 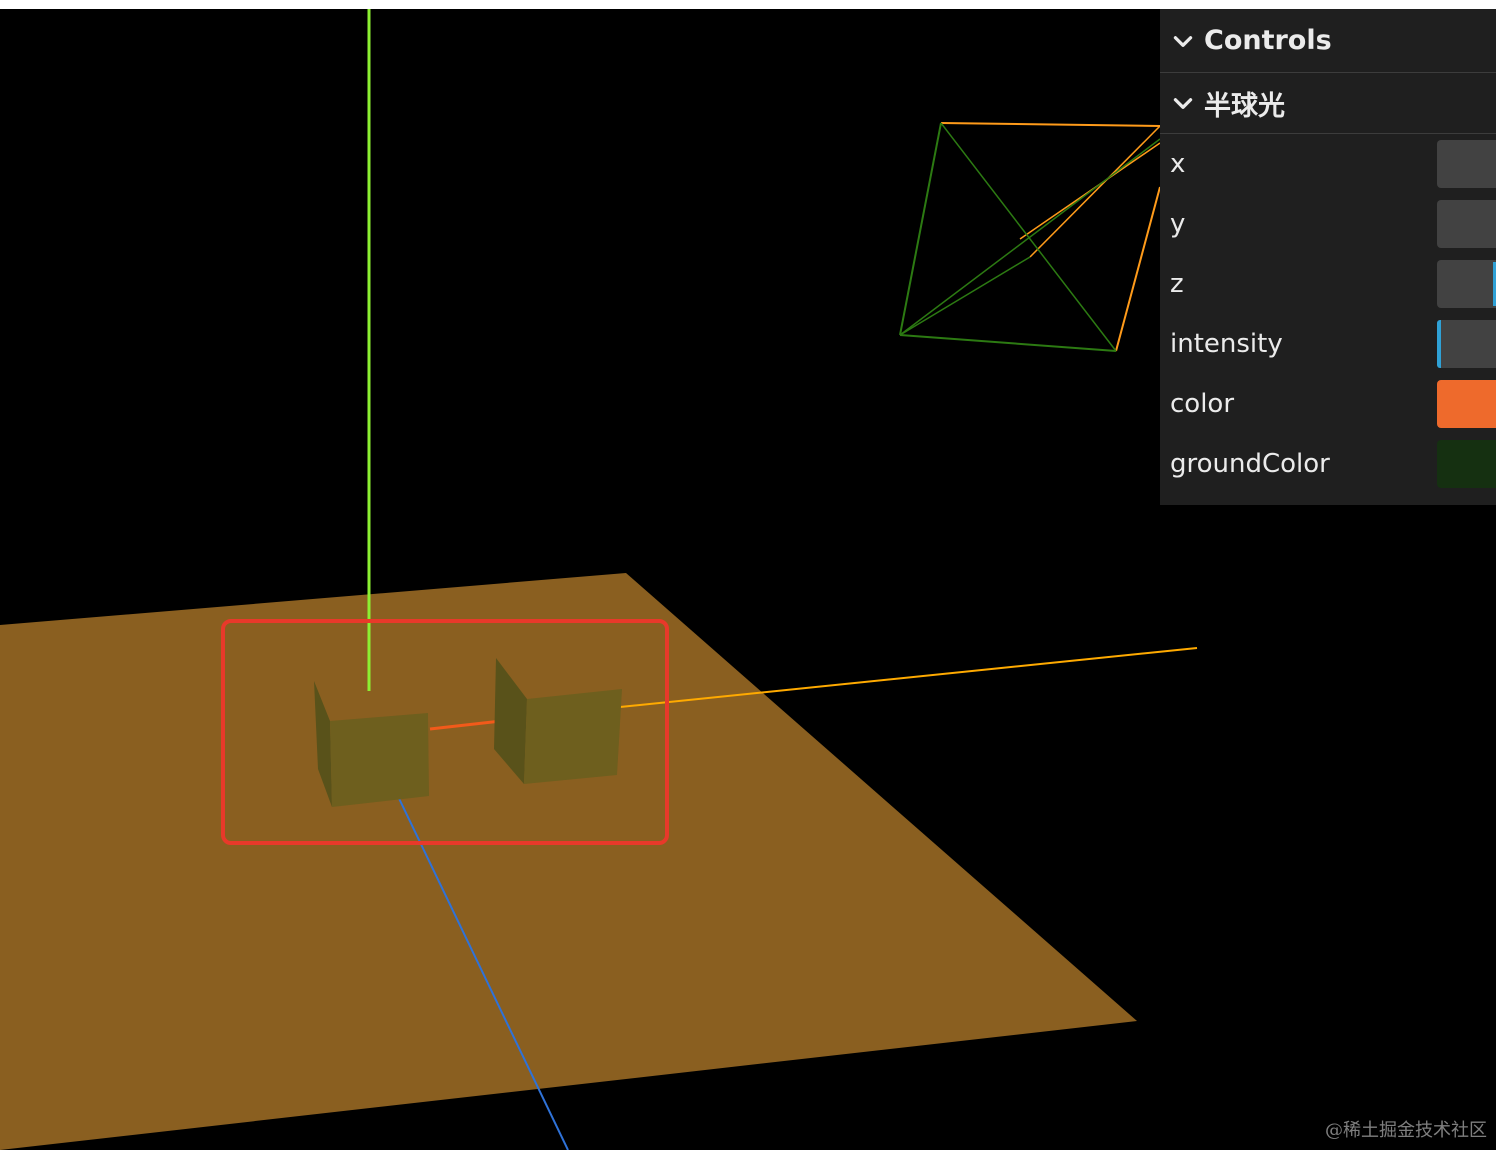 I want to click on control-row-x: x, so click(x=1328, y=164).